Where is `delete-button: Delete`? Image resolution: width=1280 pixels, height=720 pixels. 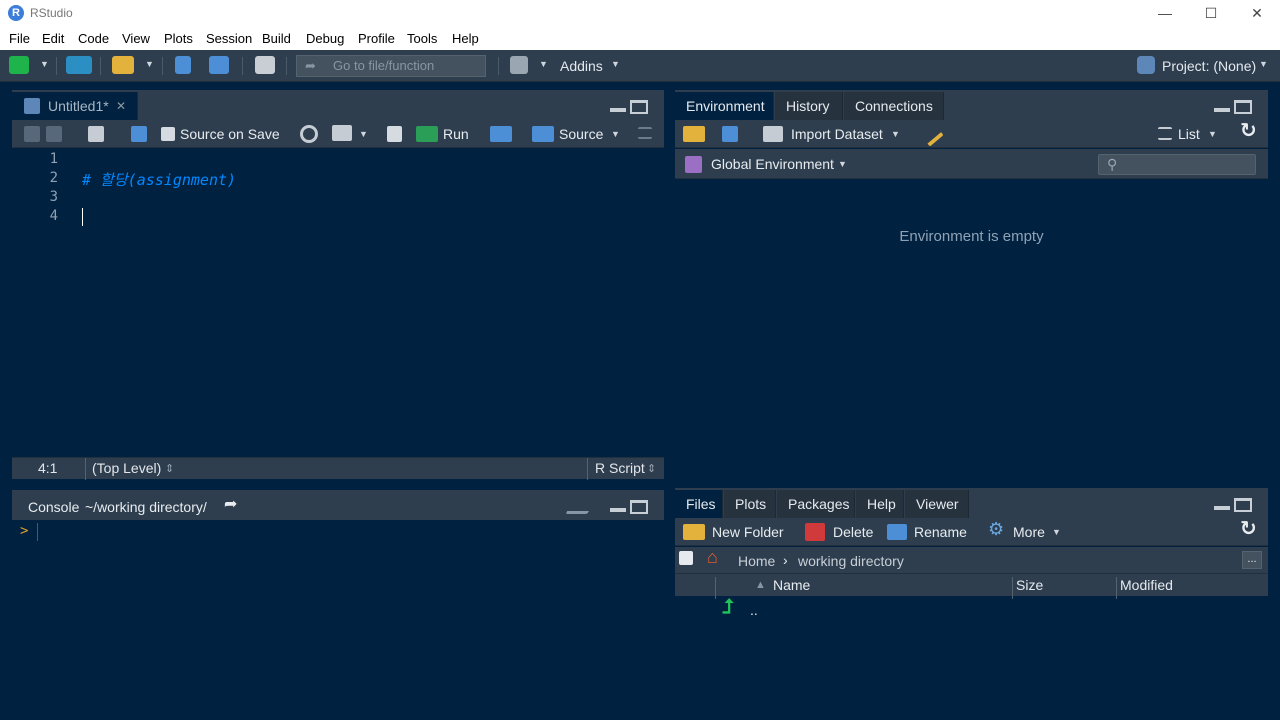
delete-button: Delete is located at coordinates (853, 532).